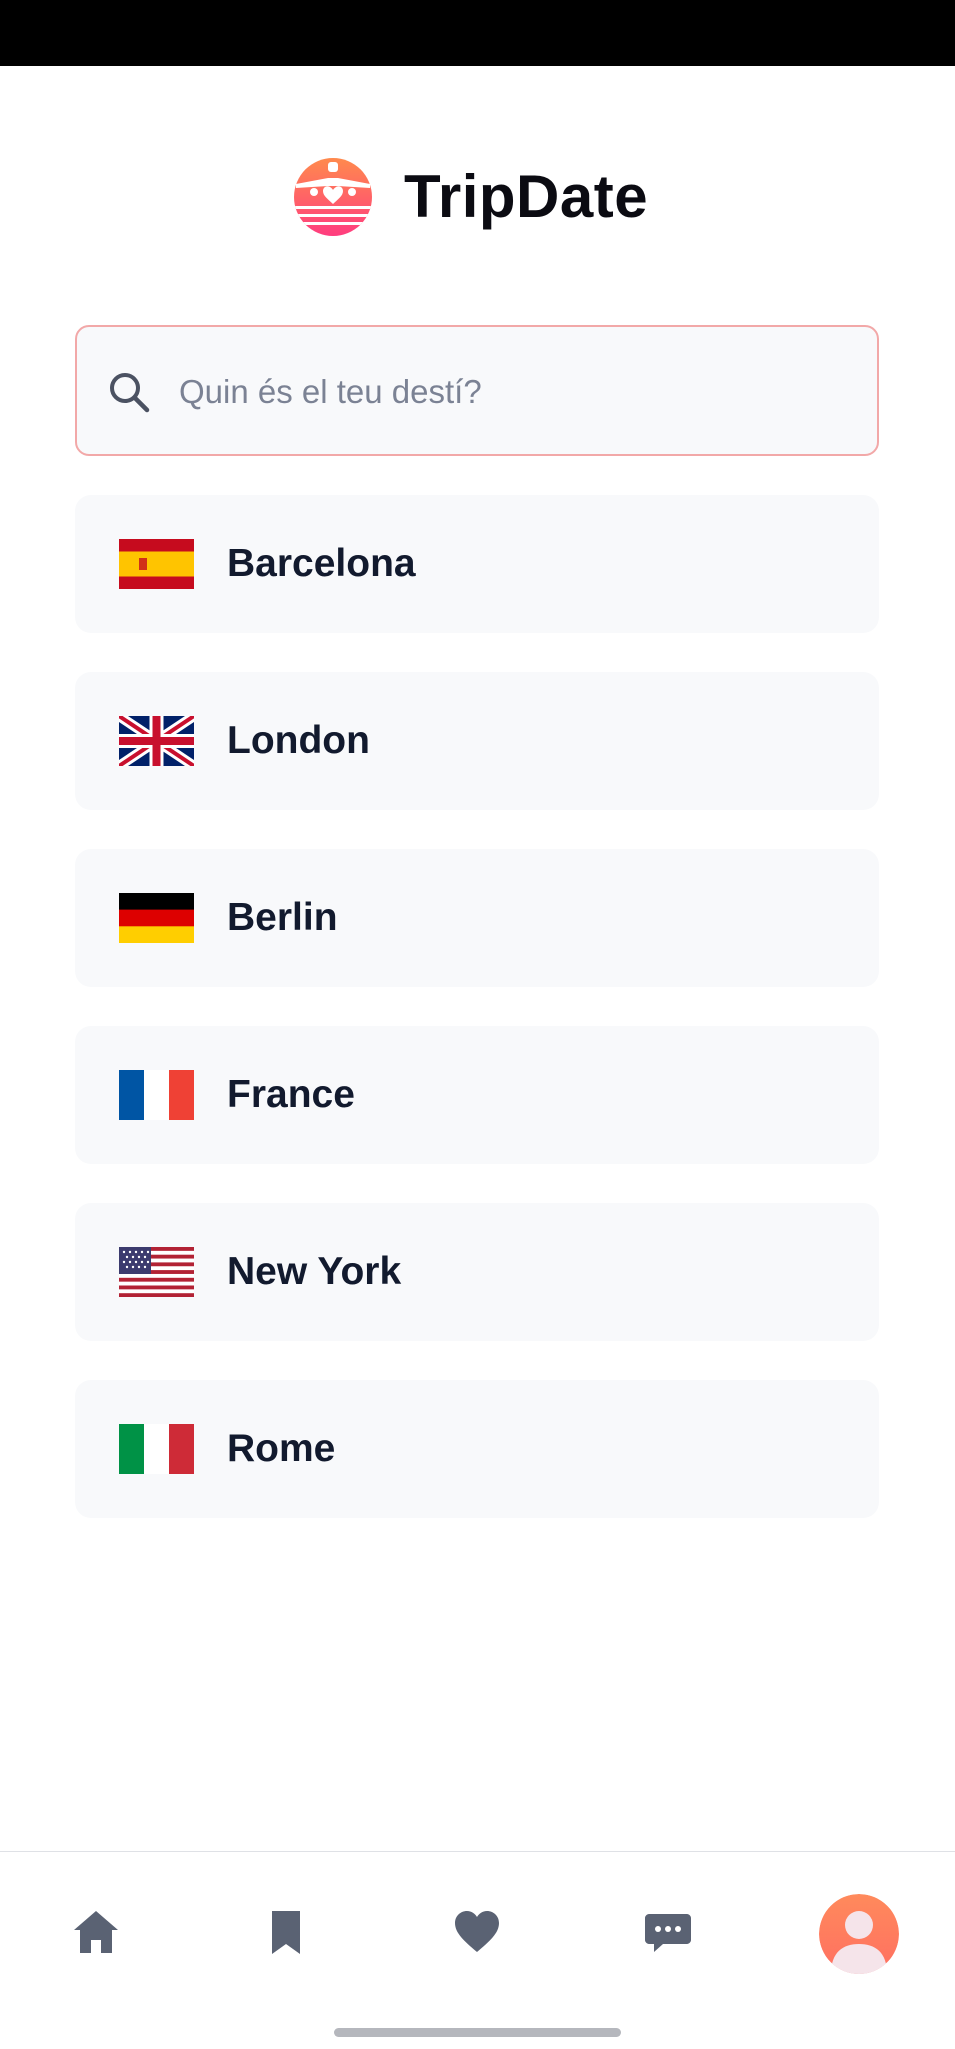 This screenshot has width=955, height=2049. I want to click on home-icon, so click(96, 1932).